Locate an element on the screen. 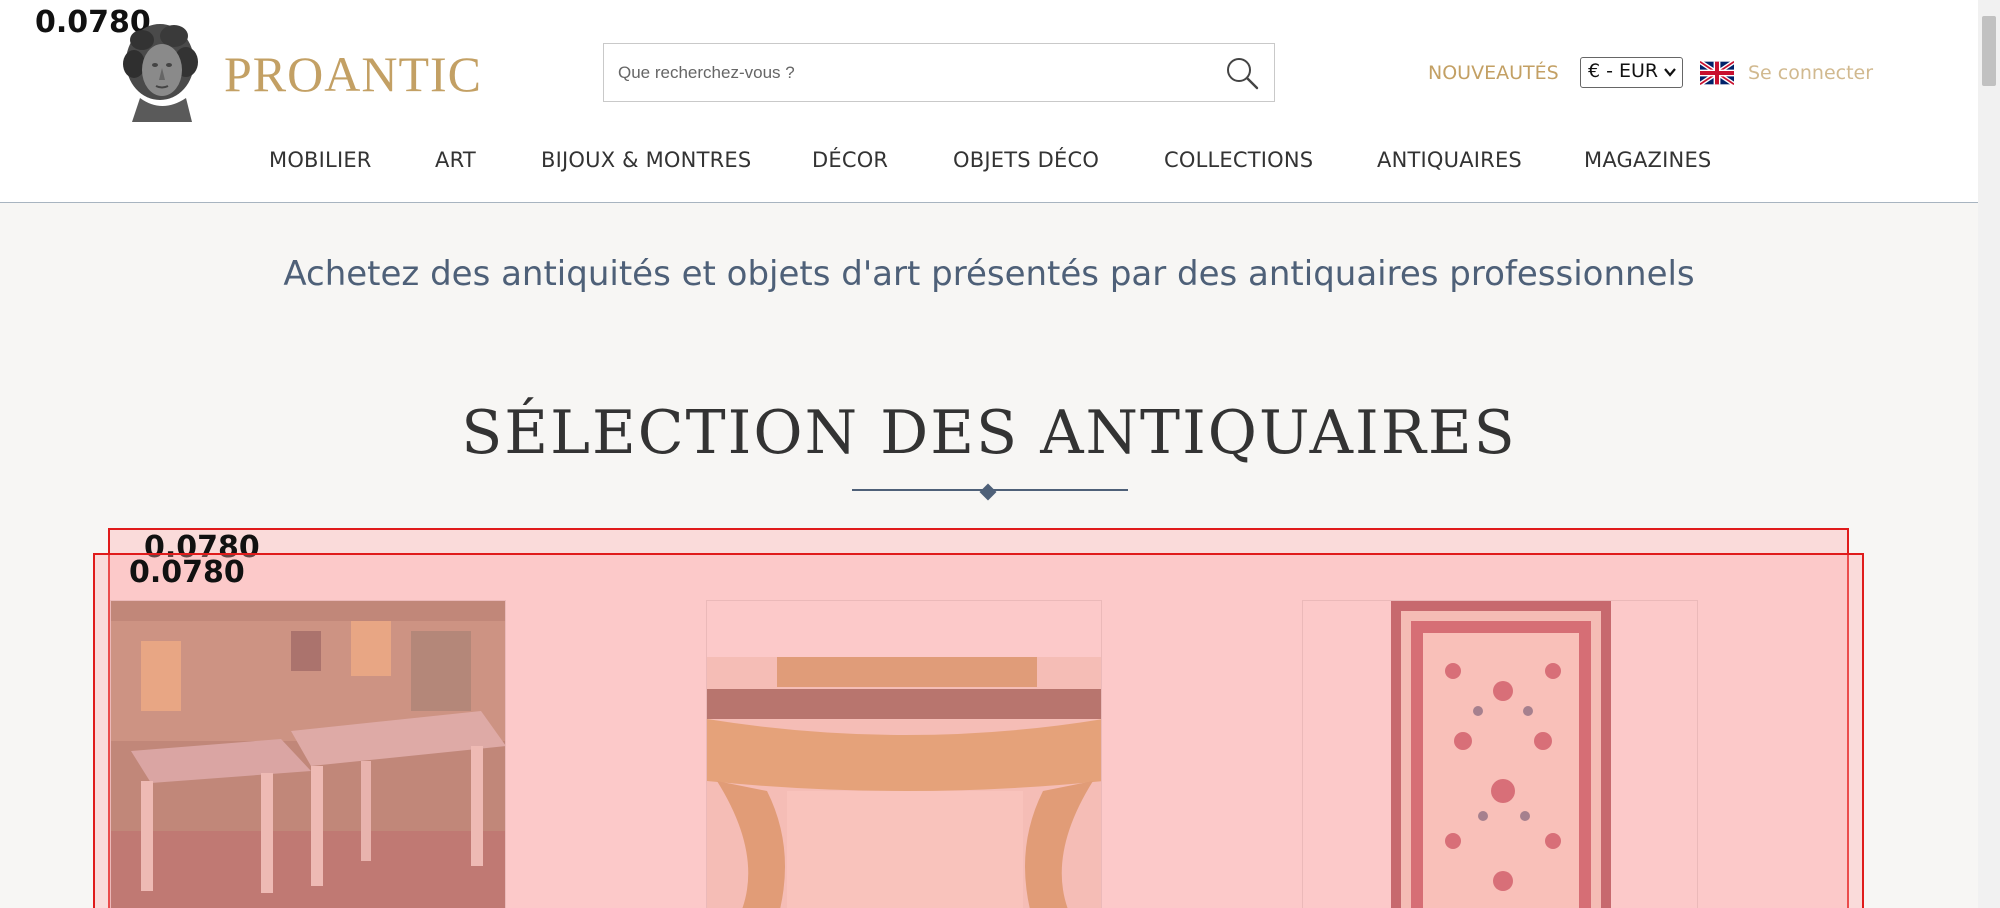 The height and width of the screenshot is (908, 2000). nav-item-bijoux-montres: BIJOUX & MONTRES is located at coordinates (646, 160).